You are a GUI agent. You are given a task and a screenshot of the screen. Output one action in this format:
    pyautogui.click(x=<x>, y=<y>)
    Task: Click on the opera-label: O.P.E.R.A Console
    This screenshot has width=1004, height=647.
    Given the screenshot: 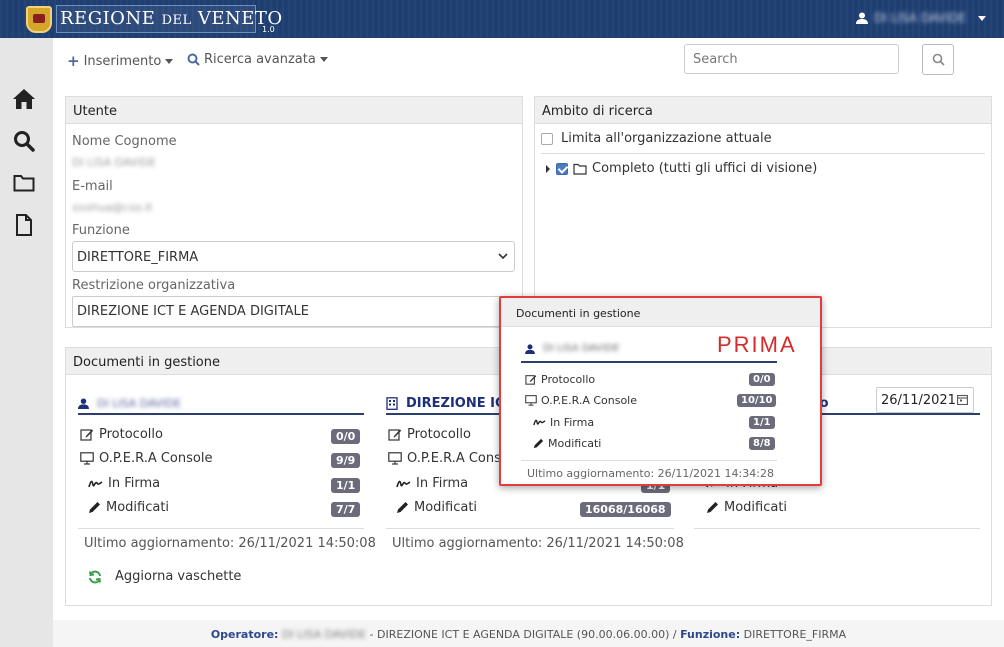 What is the action you would take?
    pyautogui.click(x=156, y=458)
    